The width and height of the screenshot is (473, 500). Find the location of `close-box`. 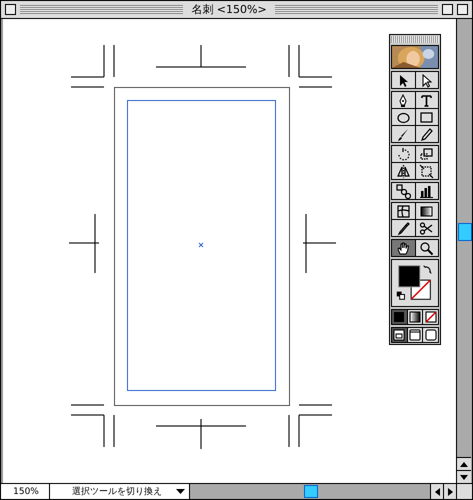

close-box is located at coordinates (10, 9).